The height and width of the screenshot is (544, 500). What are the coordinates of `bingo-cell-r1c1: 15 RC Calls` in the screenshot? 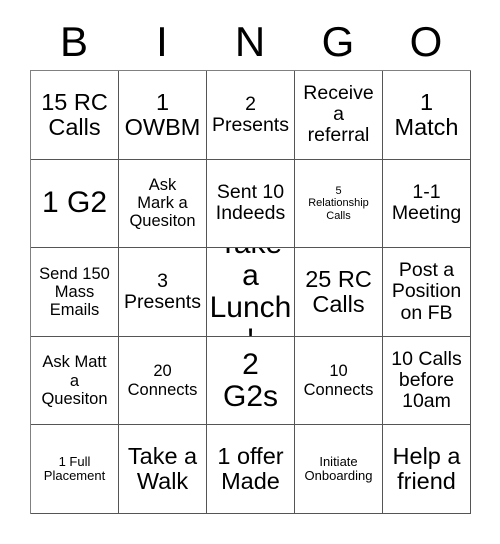 It's located at (75, 115).